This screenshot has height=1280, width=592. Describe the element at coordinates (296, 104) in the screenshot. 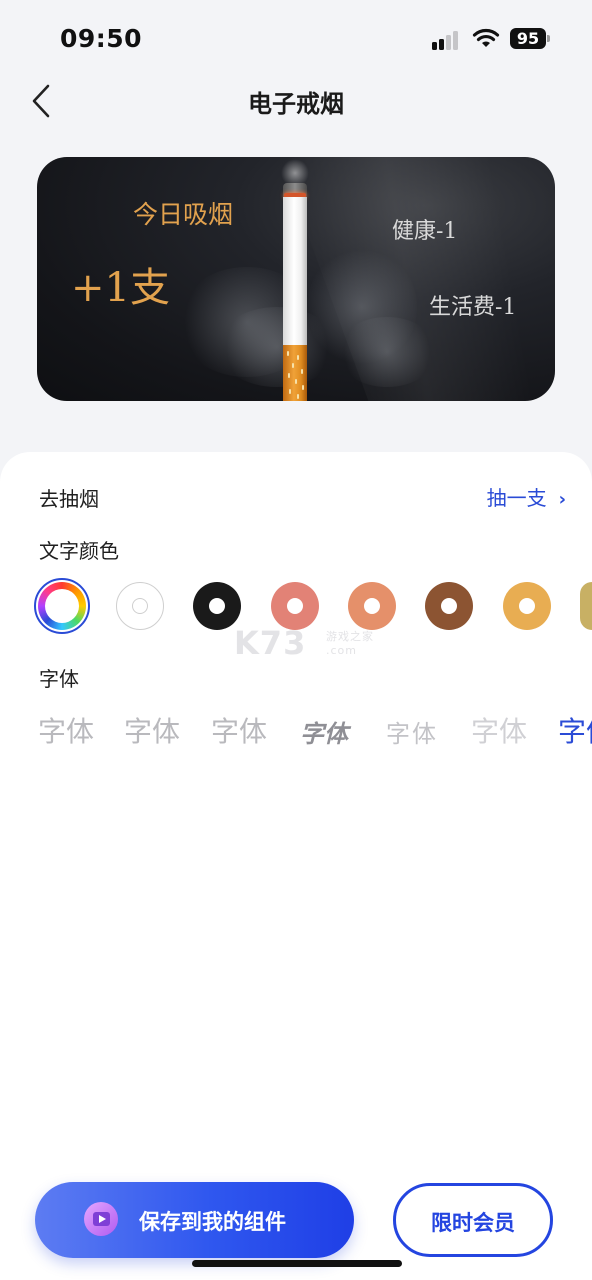

I see `page-title: 电子戒烟` at that location.